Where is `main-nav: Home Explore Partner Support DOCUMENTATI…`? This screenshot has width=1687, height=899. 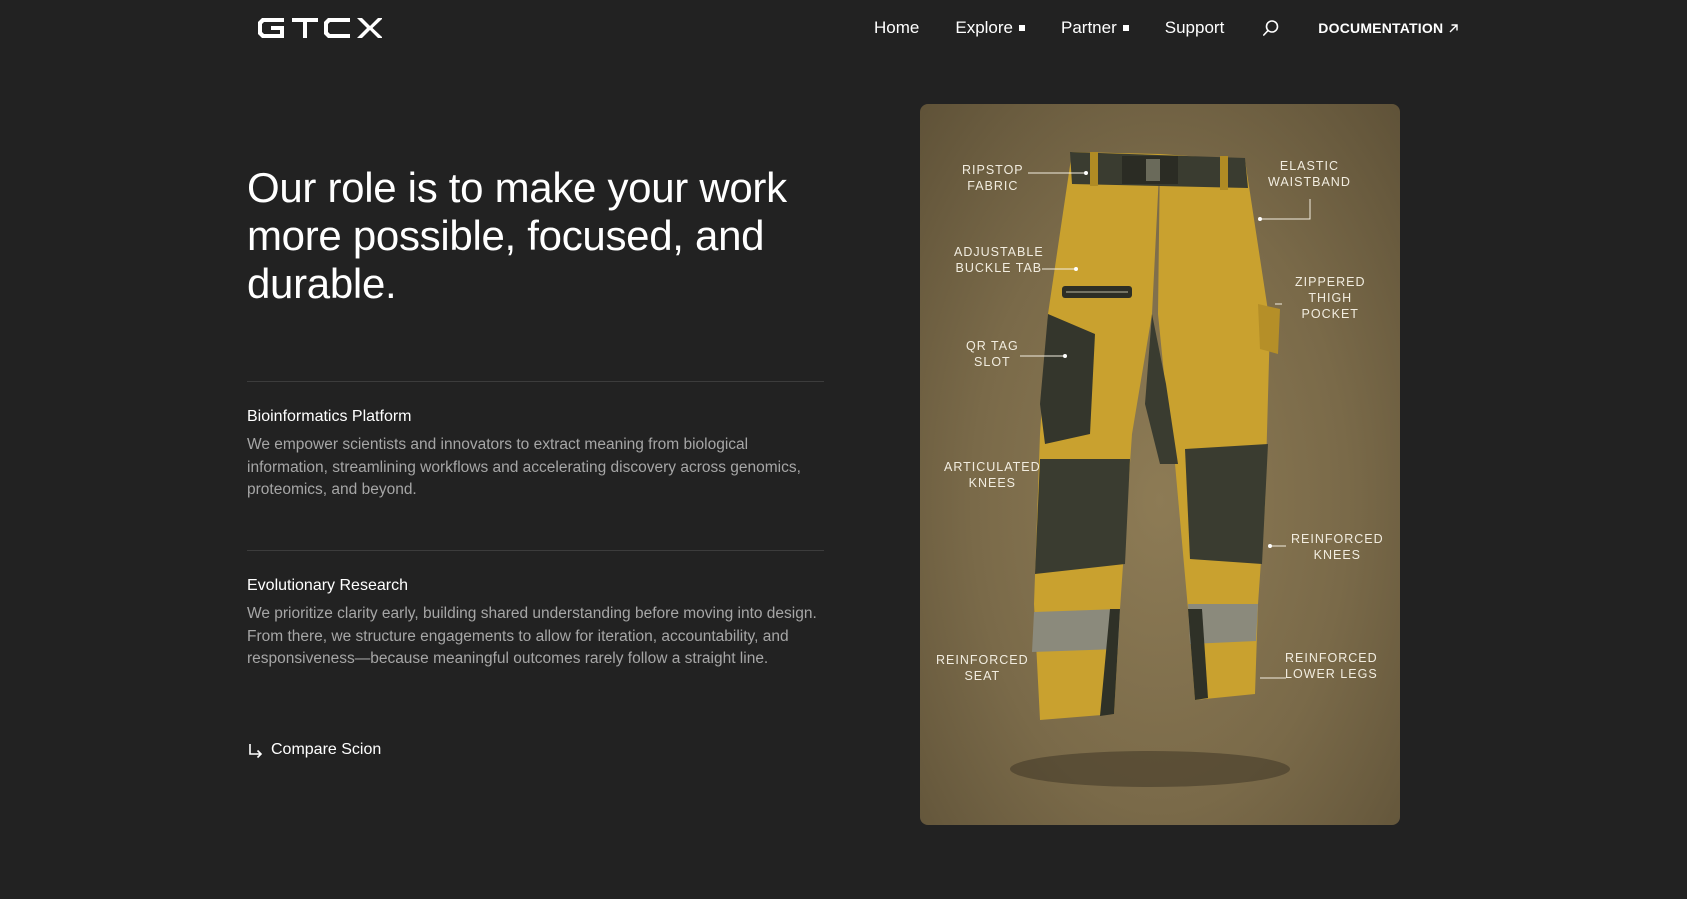 main-nav: Home Explore Partner Support DOCUMENTATI… is located at coordinates (1166, 28).